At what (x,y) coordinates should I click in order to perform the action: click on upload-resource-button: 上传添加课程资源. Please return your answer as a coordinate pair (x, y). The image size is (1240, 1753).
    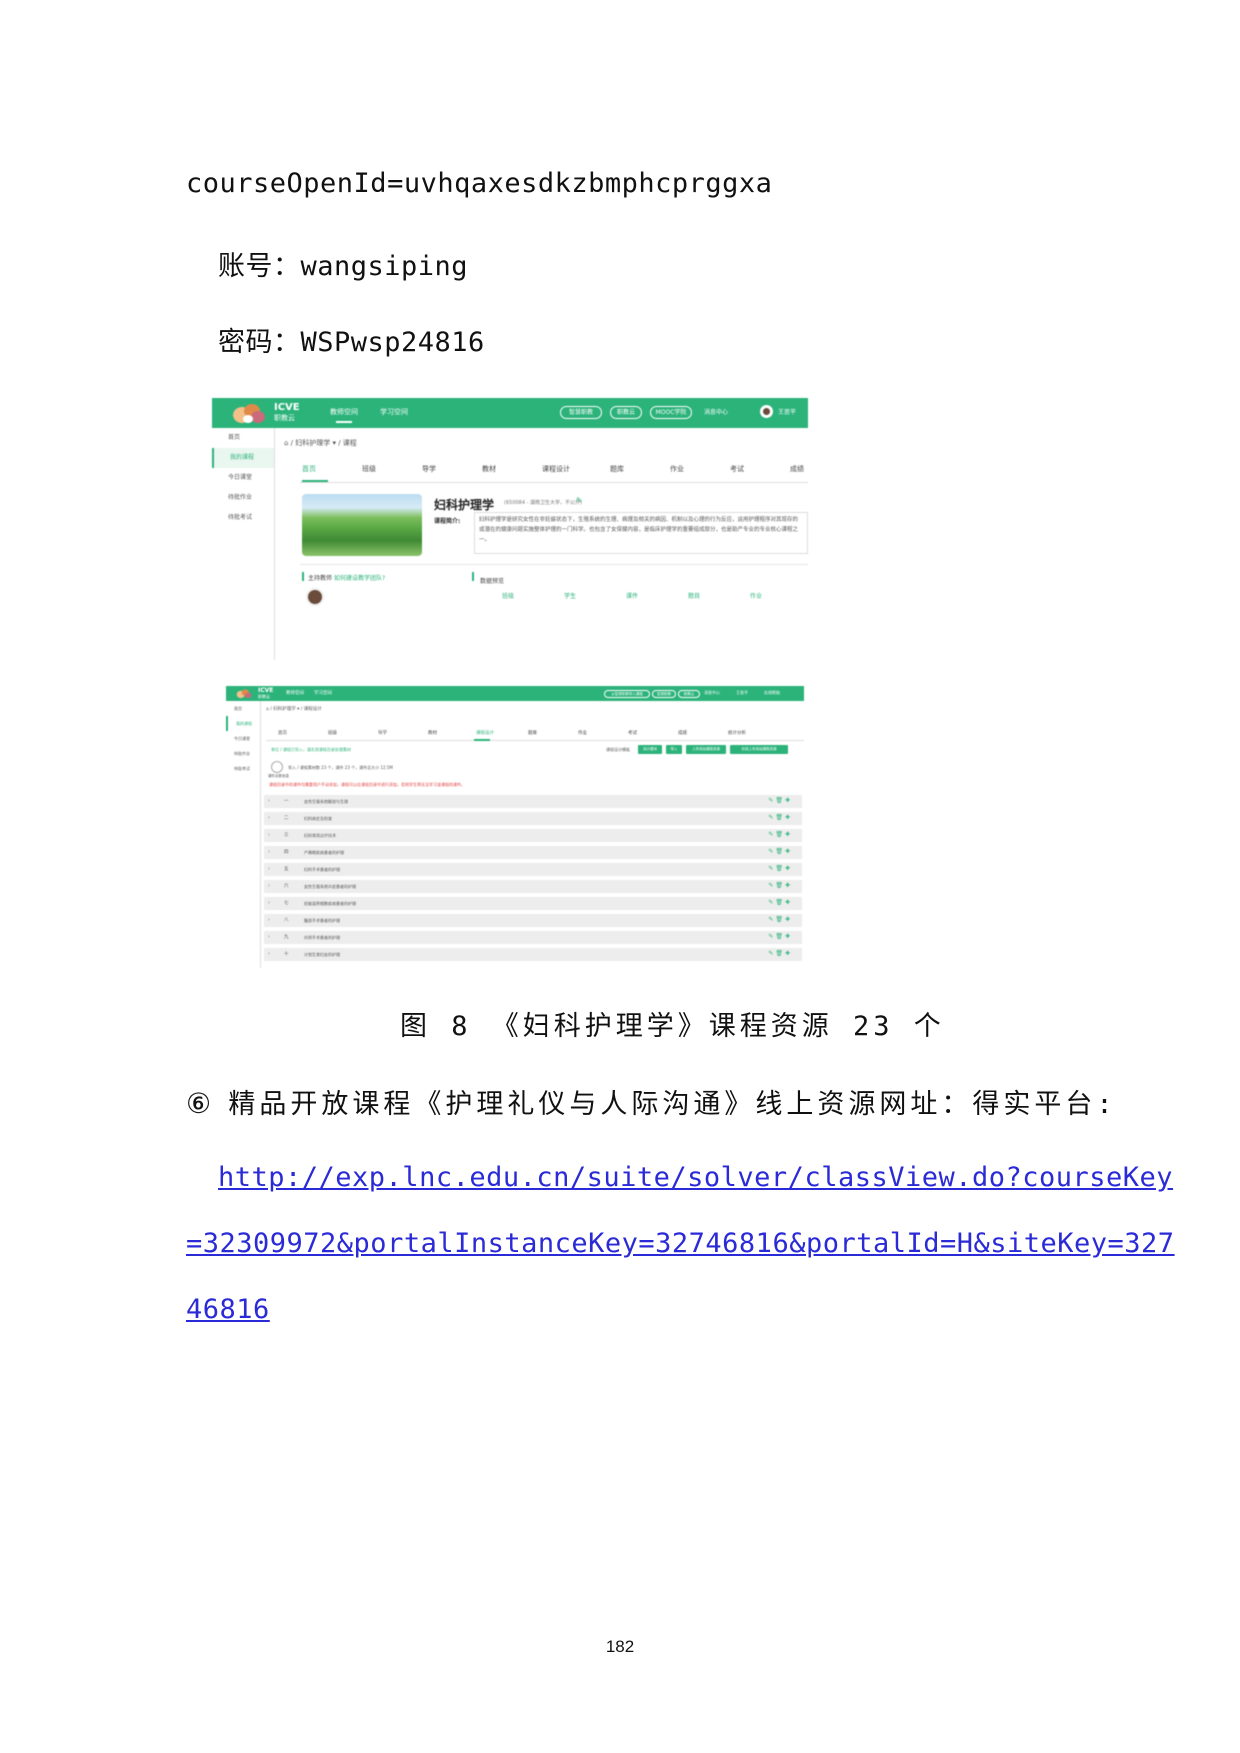
    Looking at the image, I should click on (706, 749).